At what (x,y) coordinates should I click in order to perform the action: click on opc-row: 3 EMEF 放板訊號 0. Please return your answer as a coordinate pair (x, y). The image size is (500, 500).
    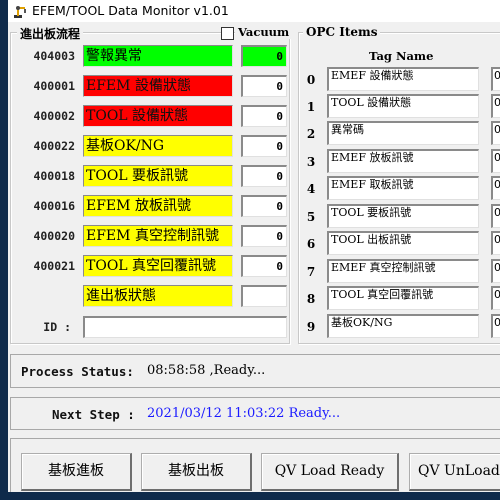
    Looking at the image, I should click on (401, 161).